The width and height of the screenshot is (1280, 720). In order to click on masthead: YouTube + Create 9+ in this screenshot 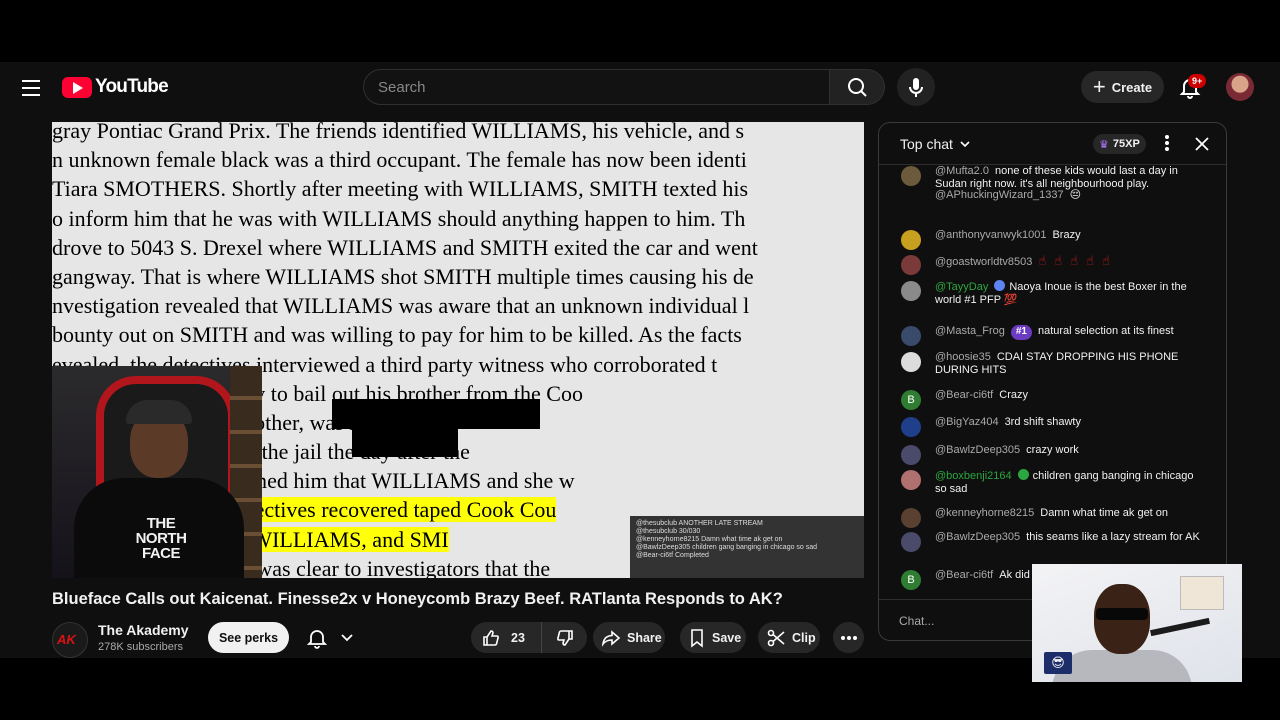, I will do `click(640, 87)`.